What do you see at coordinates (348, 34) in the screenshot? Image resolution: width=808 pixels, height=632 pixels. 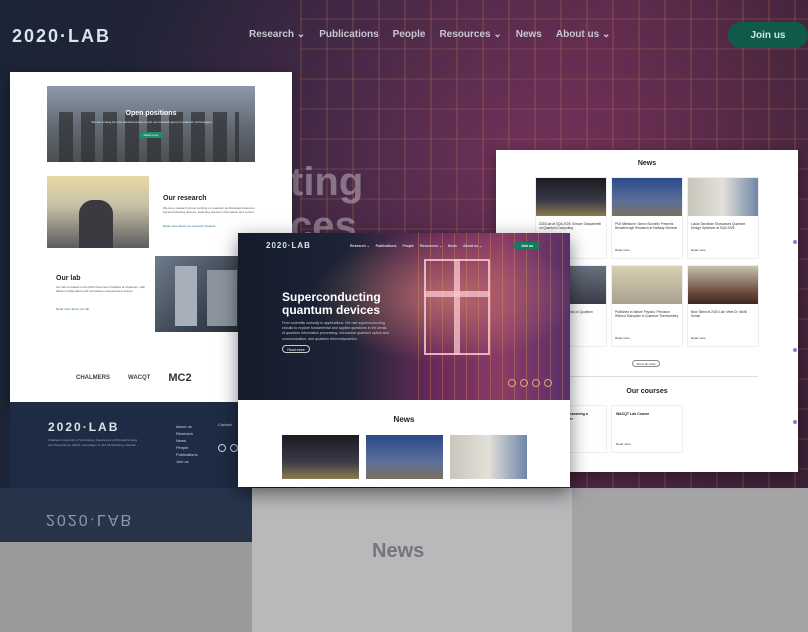 I see `nav-publications: Publications` at bounding box center [348, 34].